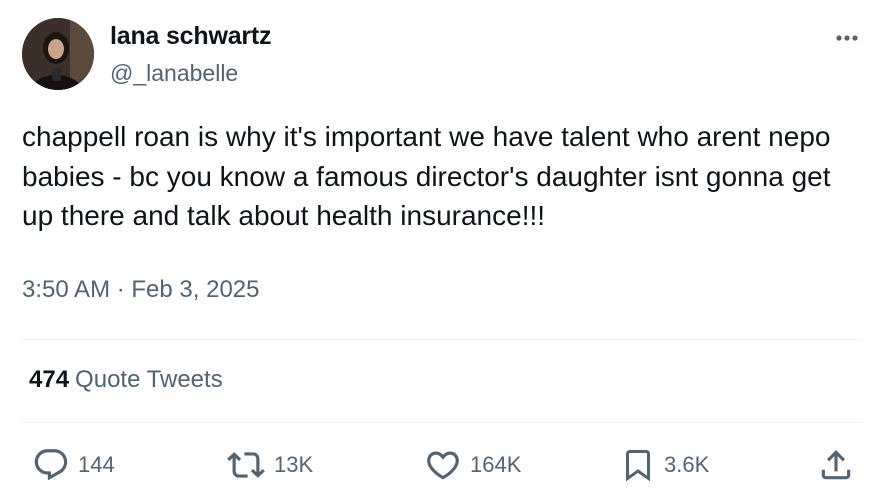  What do you see at coordinates (687, 464) in the screenshot?
I see `bookmark-count: 3.6K` at bounding box center [687, 464].